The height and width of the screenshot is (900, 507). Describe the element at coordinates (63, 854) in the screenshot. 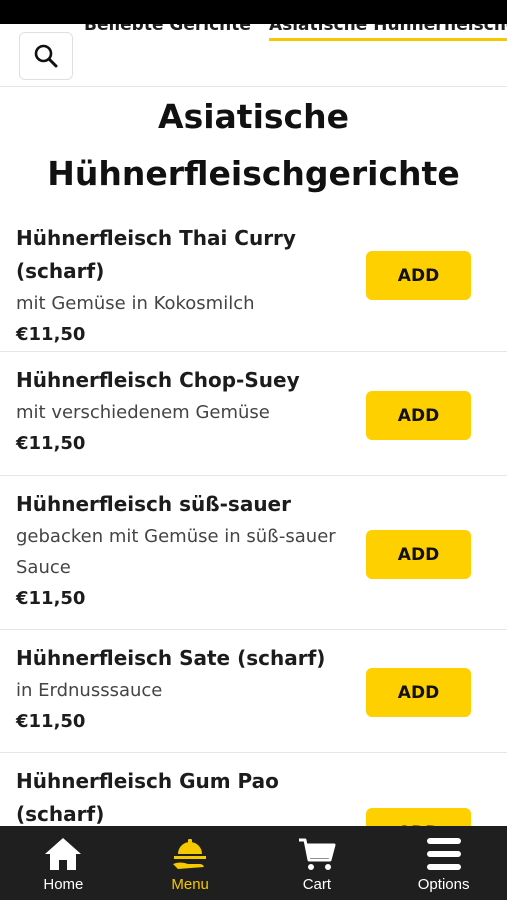

I see `home-icon` at that location.